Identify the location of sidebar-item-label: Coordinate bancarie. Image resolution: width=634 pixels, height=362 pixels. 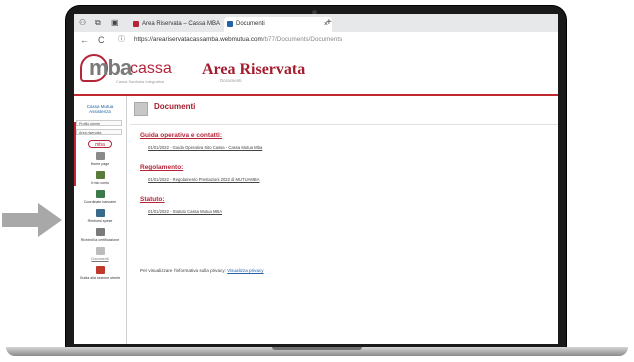
(100, 202).